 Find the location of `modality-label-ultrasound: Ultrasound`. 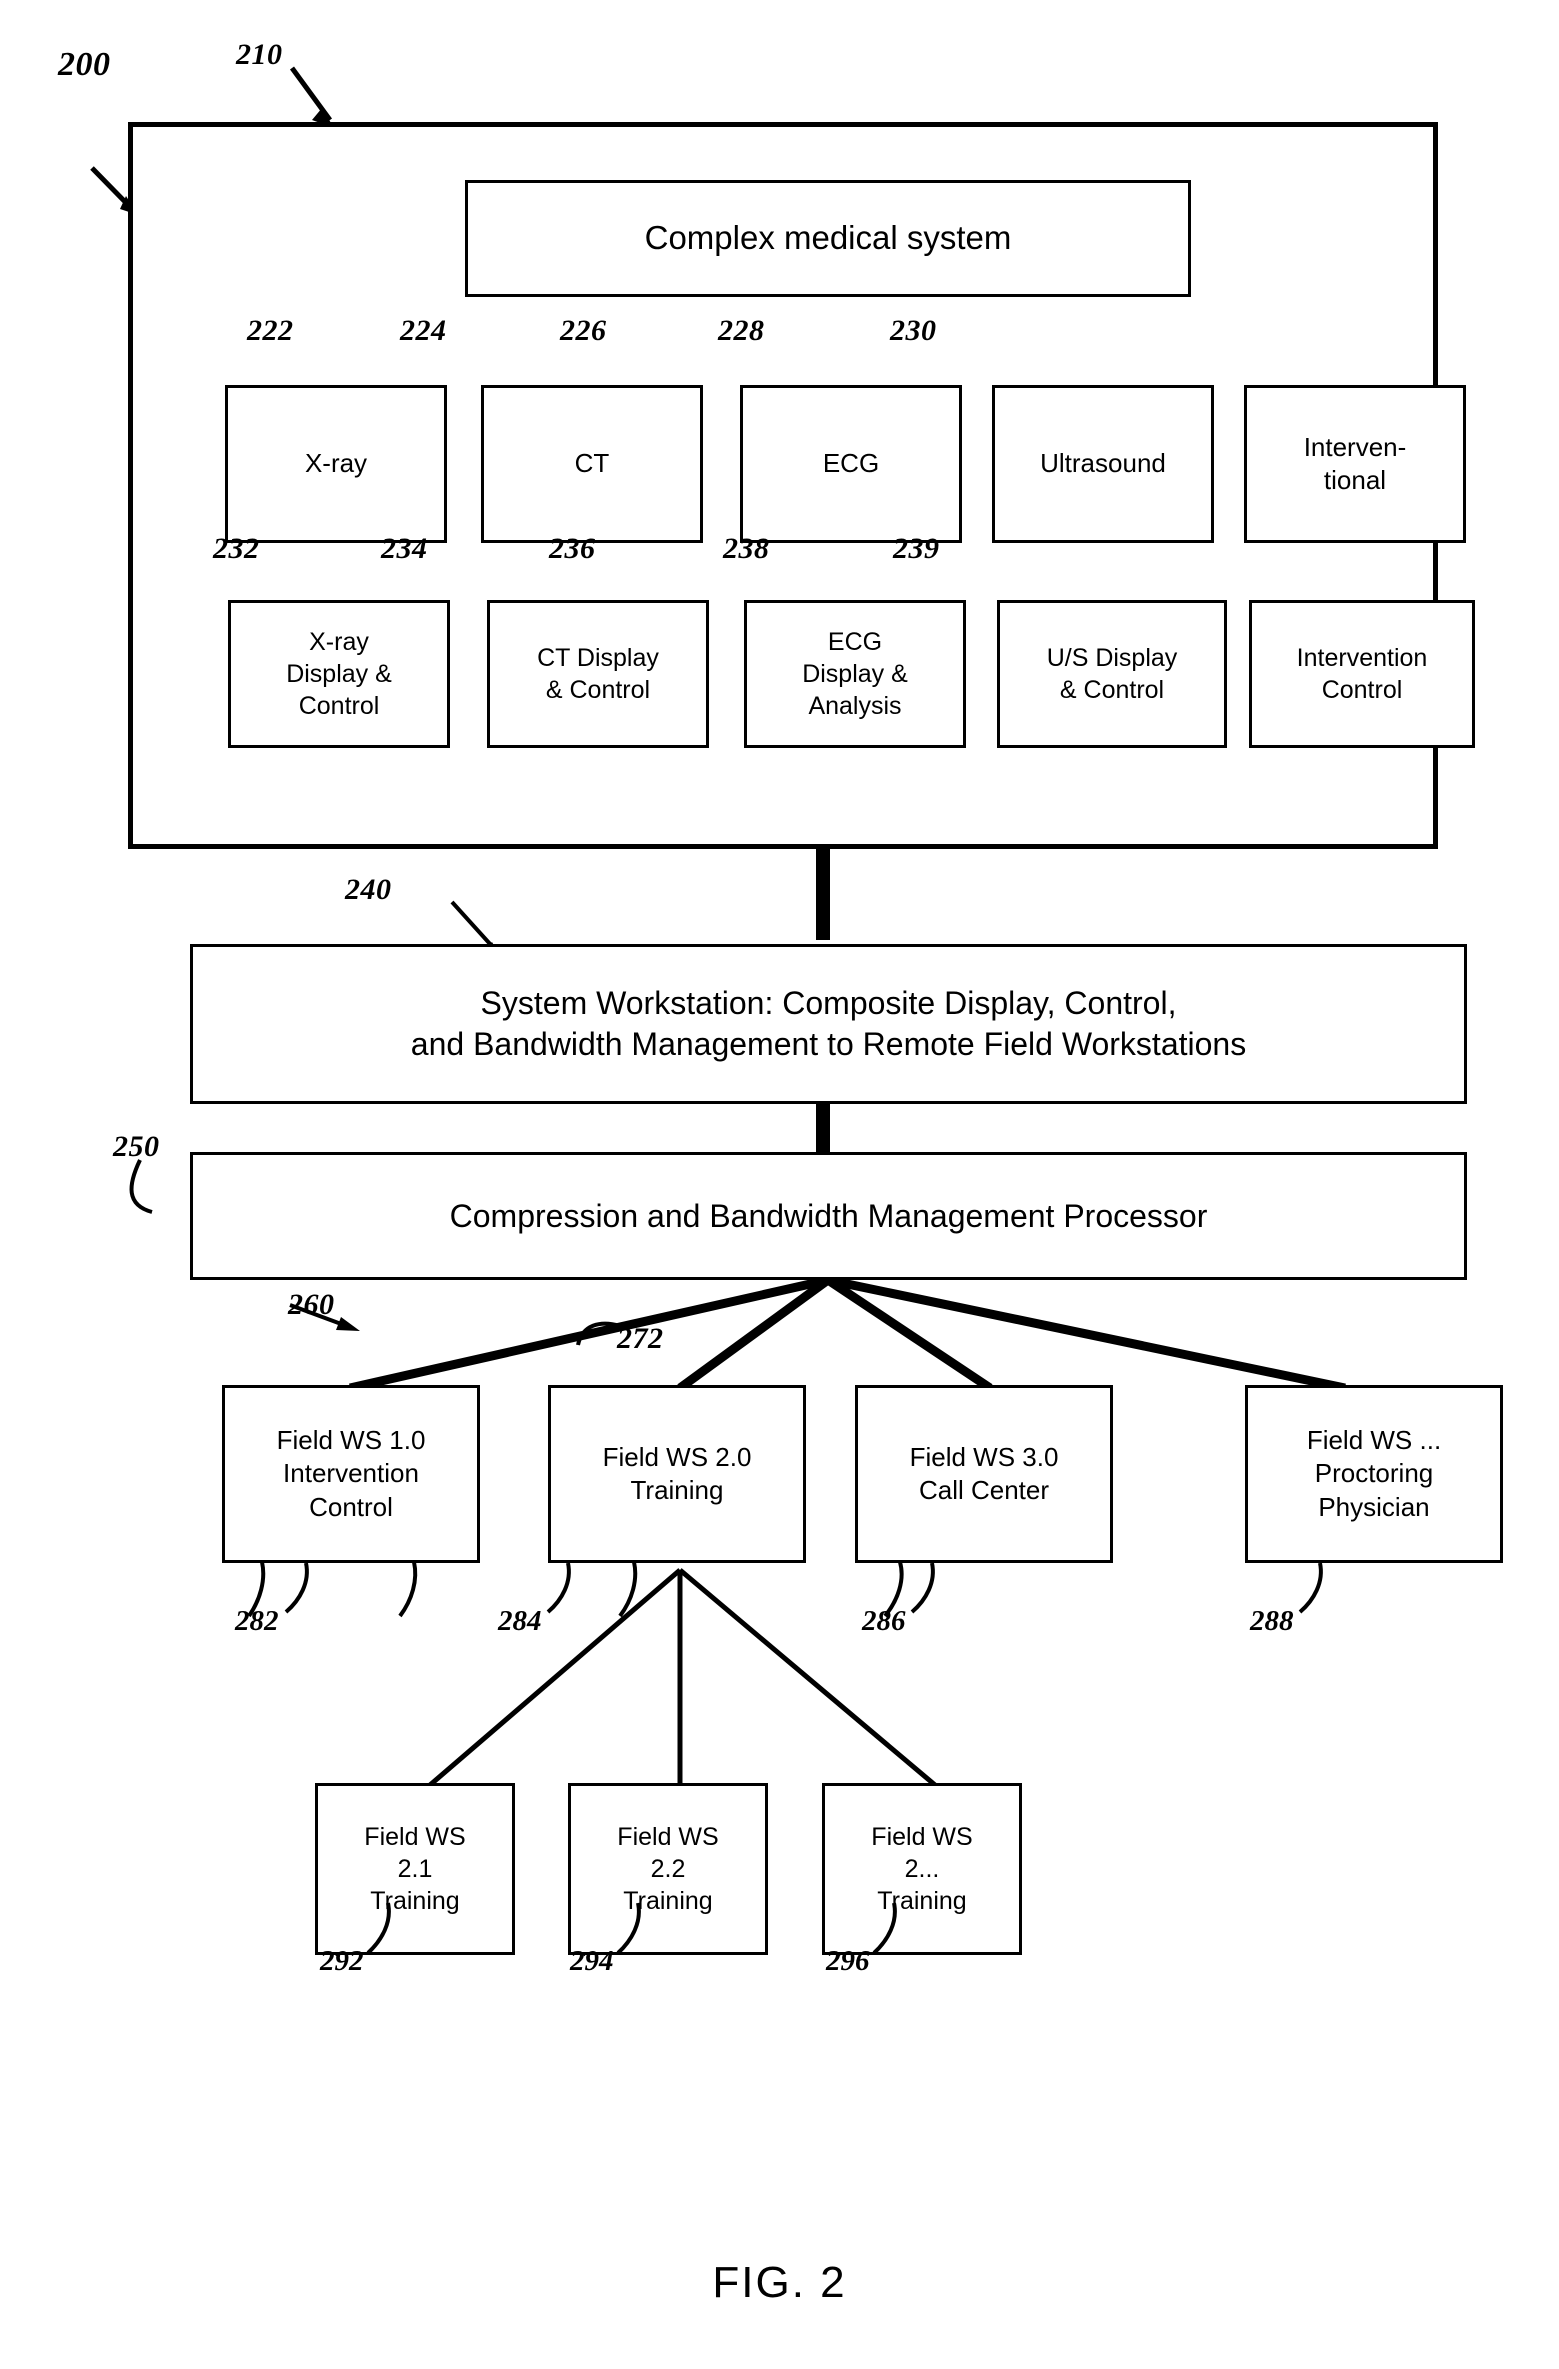

modality-label-ultrasound: Ultrasound is located at coordinates (1103, 463).